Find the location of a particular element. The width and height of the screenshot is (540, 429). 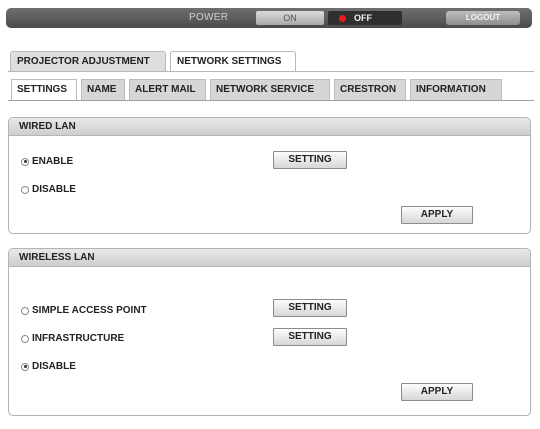

power-on-button: ON is located at coordinates (290, 18).